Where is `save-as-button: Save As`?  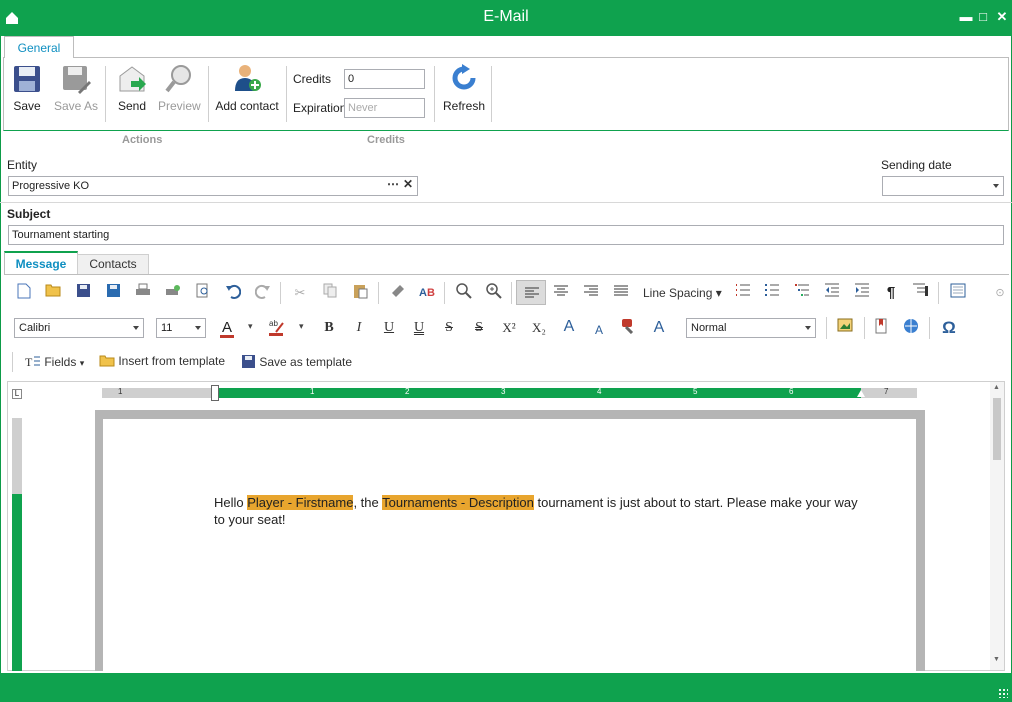
save-as-button: Save As is located at coordinates (76, 88).